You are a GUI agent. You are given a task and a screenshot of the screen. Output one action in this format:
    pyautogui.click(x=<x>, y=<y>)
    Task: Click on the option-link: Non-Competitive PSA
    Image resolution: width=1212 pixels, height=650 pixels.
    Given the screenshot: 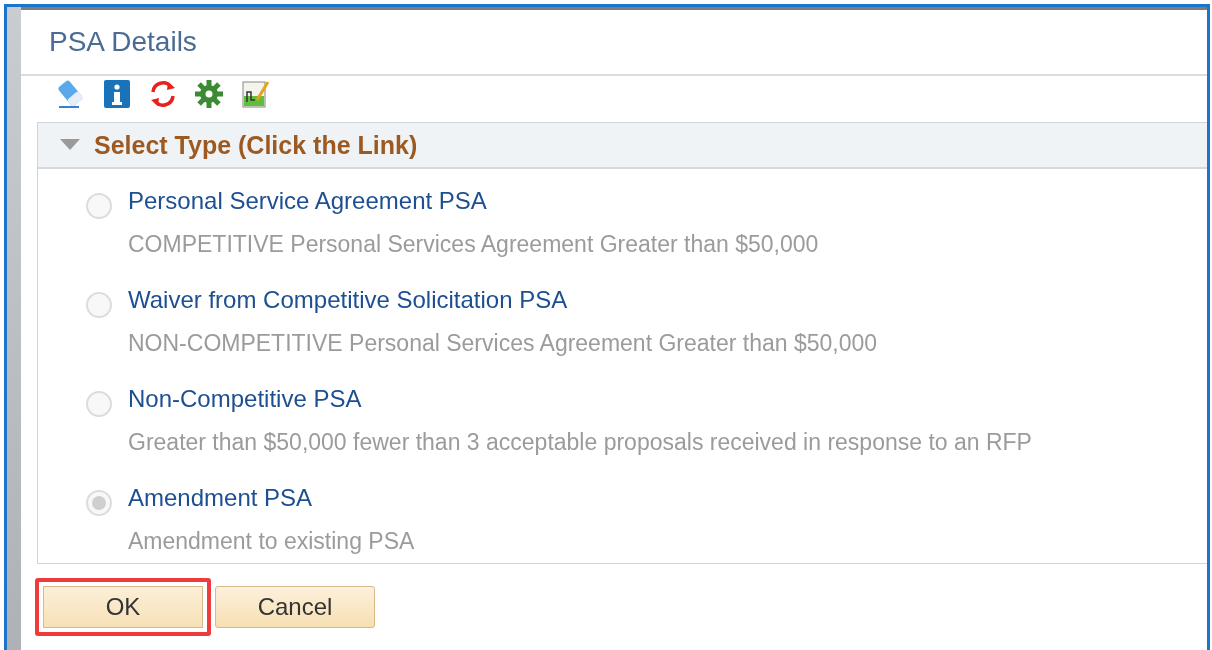 What is the action you would take?
    pyautogui.click(x=245, y=399)
    